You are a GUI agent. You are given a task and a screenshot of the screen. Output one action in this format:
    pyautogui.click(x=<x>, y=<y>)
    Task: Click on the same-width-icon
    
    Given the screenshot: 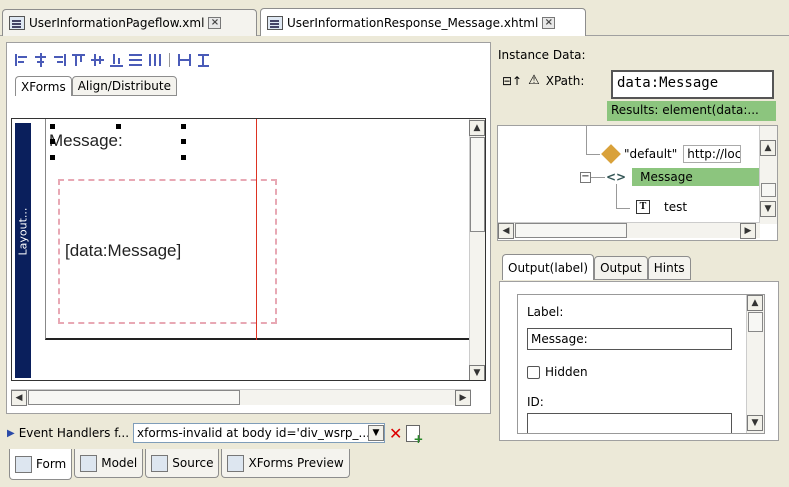 What is the action you would take?
    pyautogui.click(x=184, y=60)
    